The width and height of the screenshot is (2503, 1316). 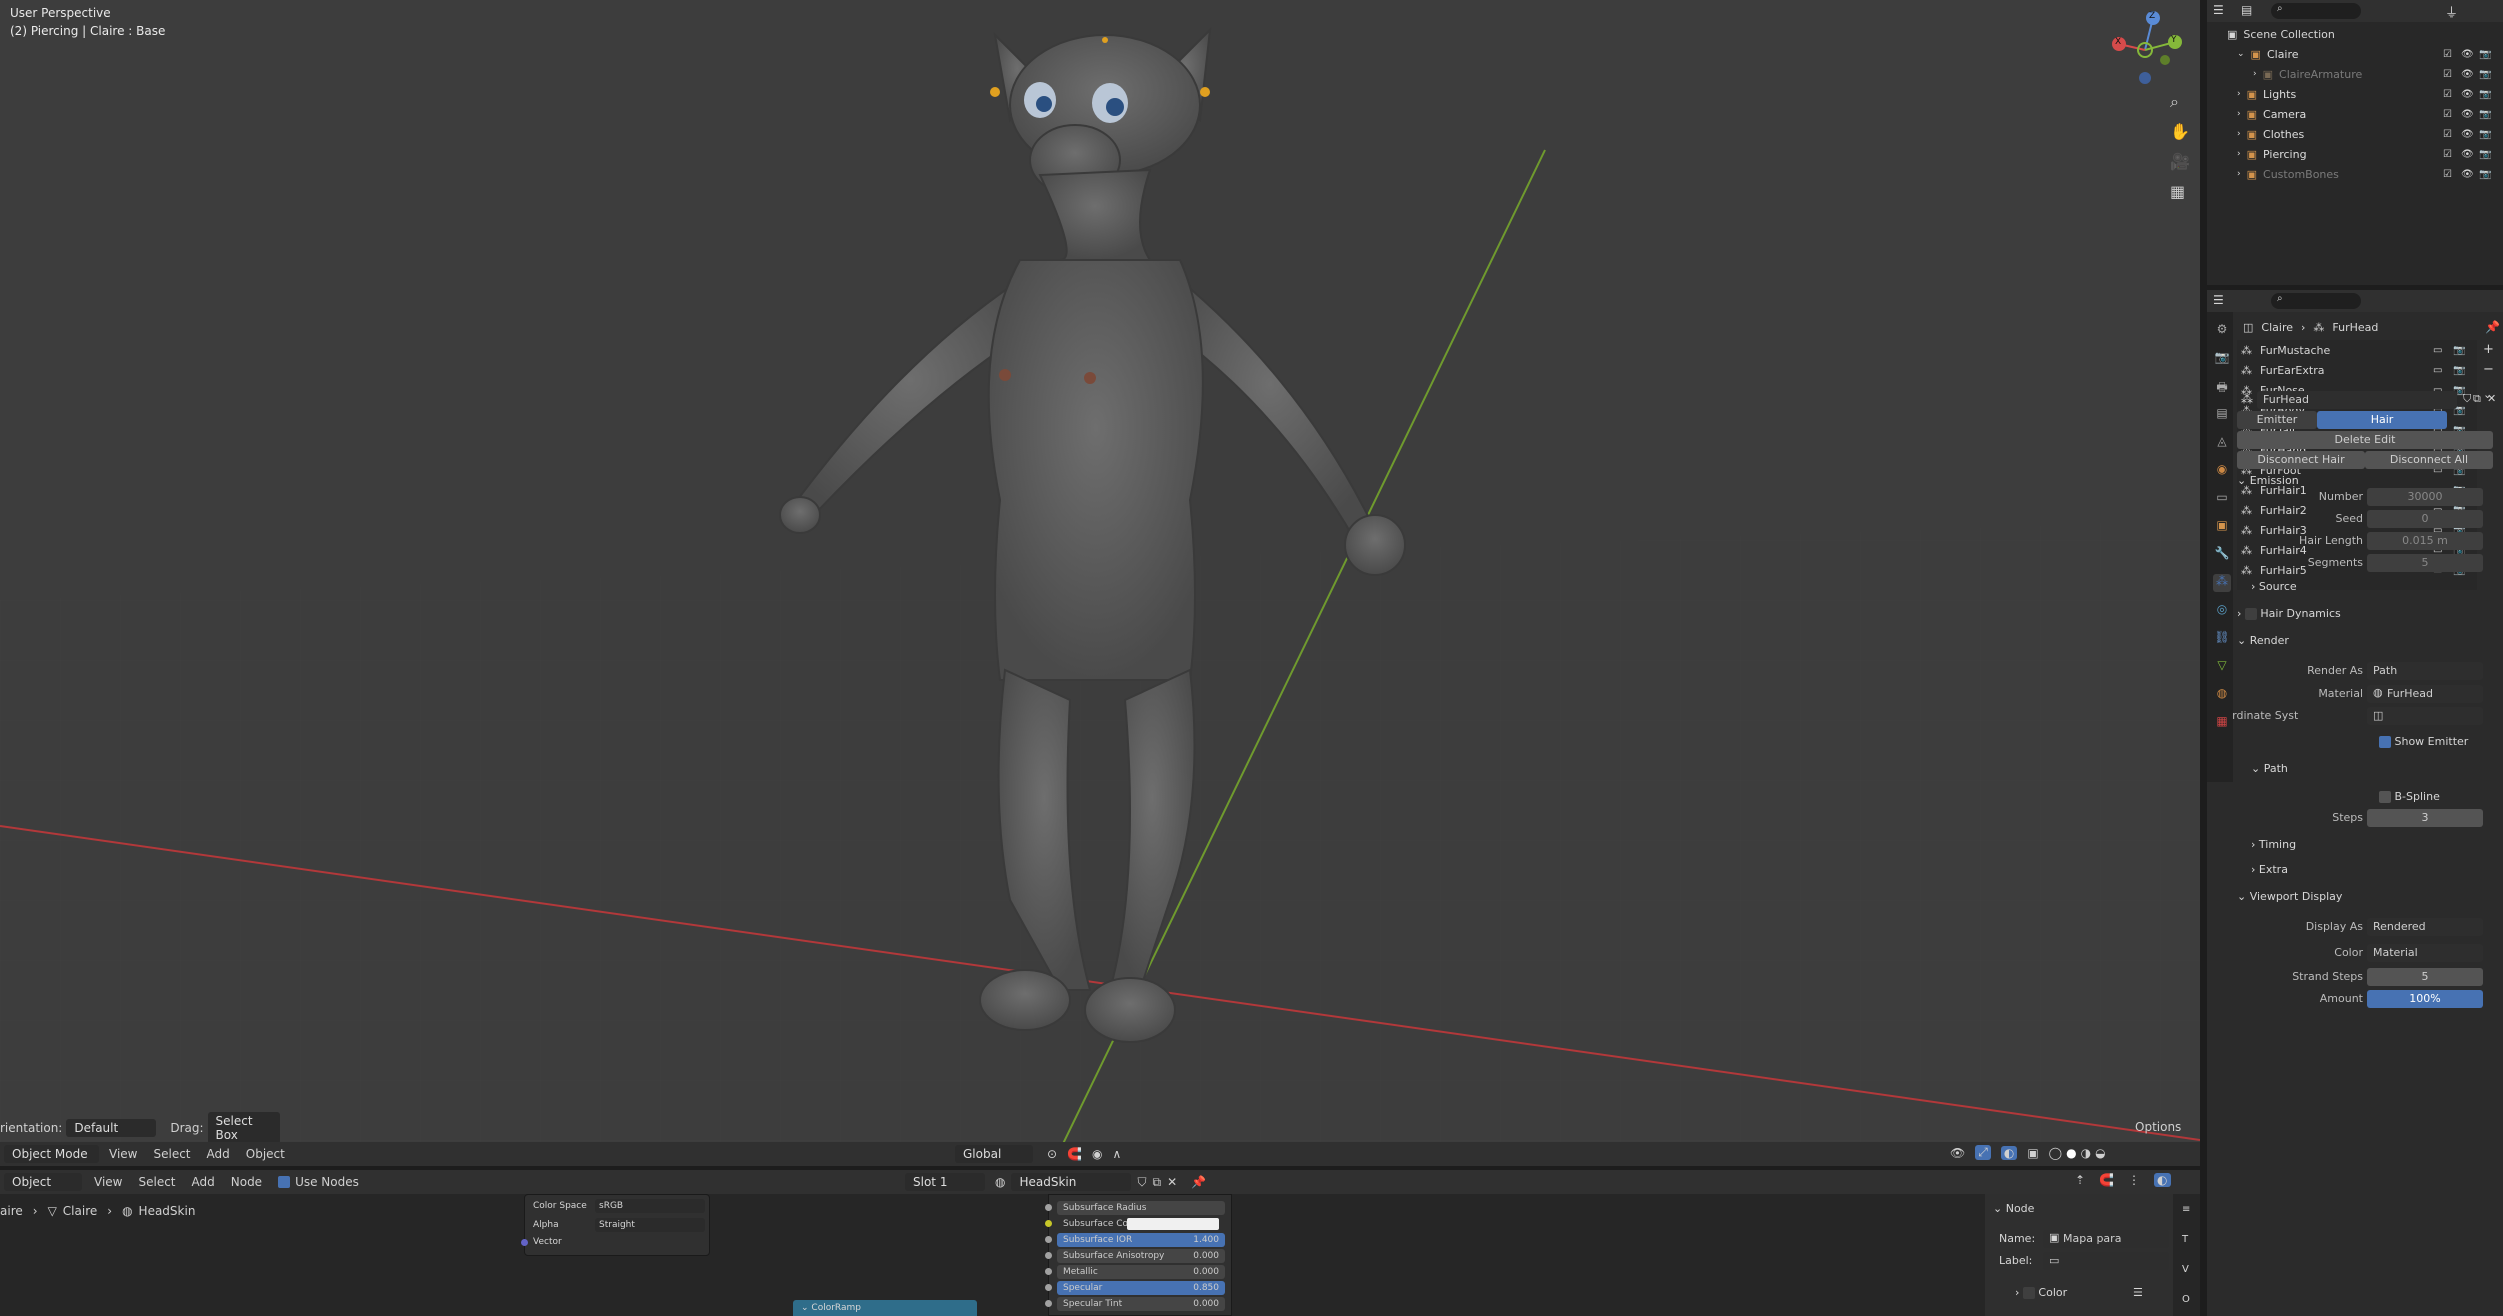 What do you see at coordinates (2071, 1153) in the screenshot?
I see `solid-shading-icon: ●` at bounding box center [2071, 1153].